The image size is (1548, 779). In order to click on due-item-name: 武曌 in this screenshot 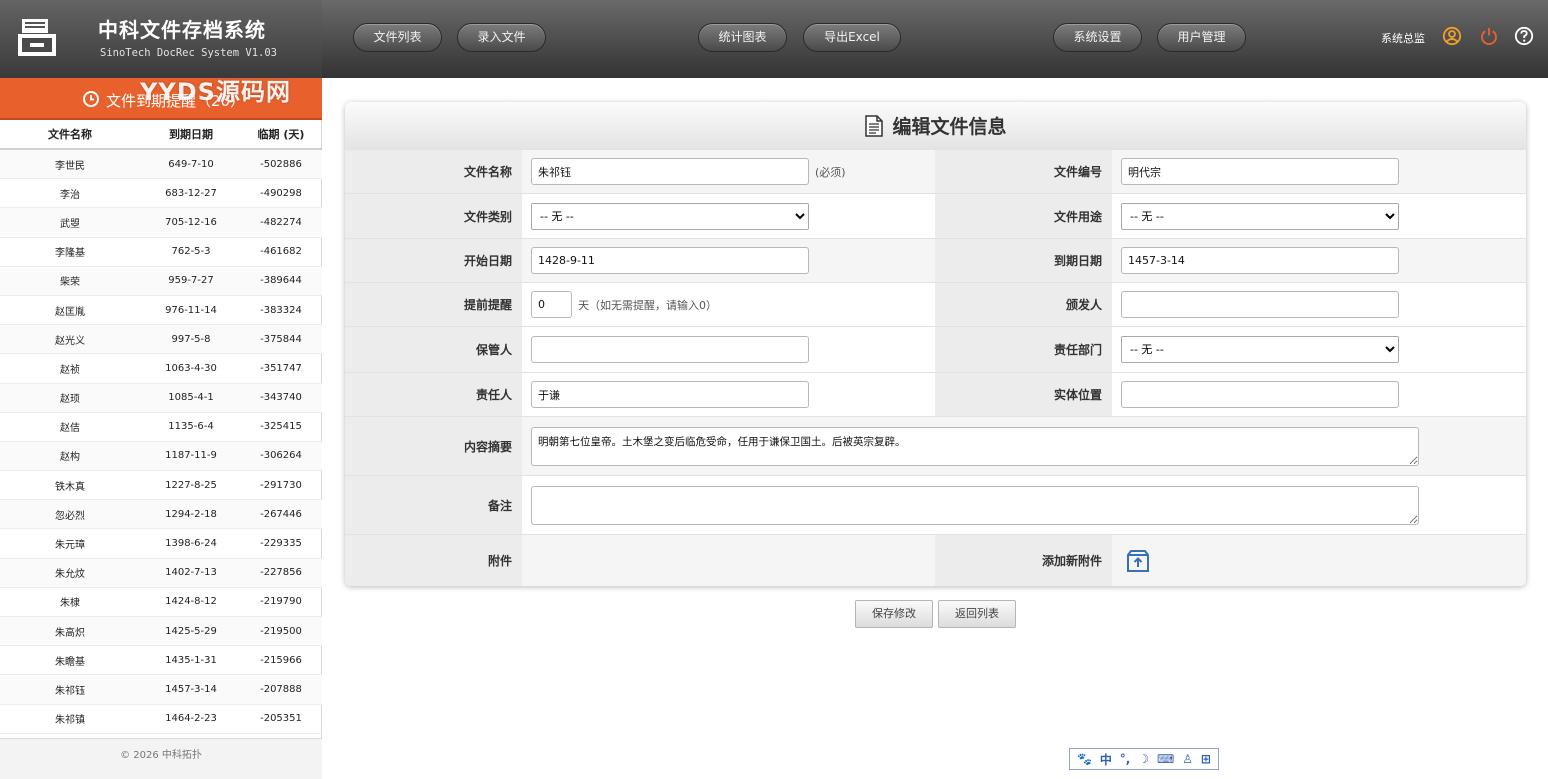, I will do `click(70, 224)`.